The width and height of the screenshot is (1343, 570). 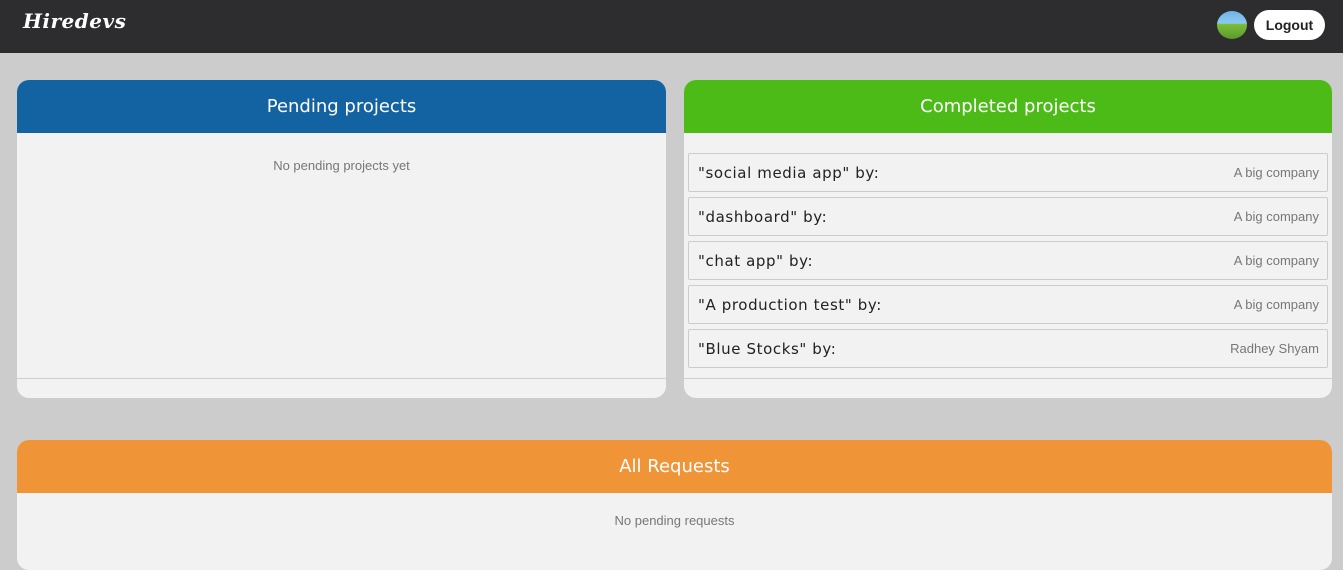 I want to click on project-item: "Blue Stocks" by: Radhey Shyam, so click(x=1008, y=348).